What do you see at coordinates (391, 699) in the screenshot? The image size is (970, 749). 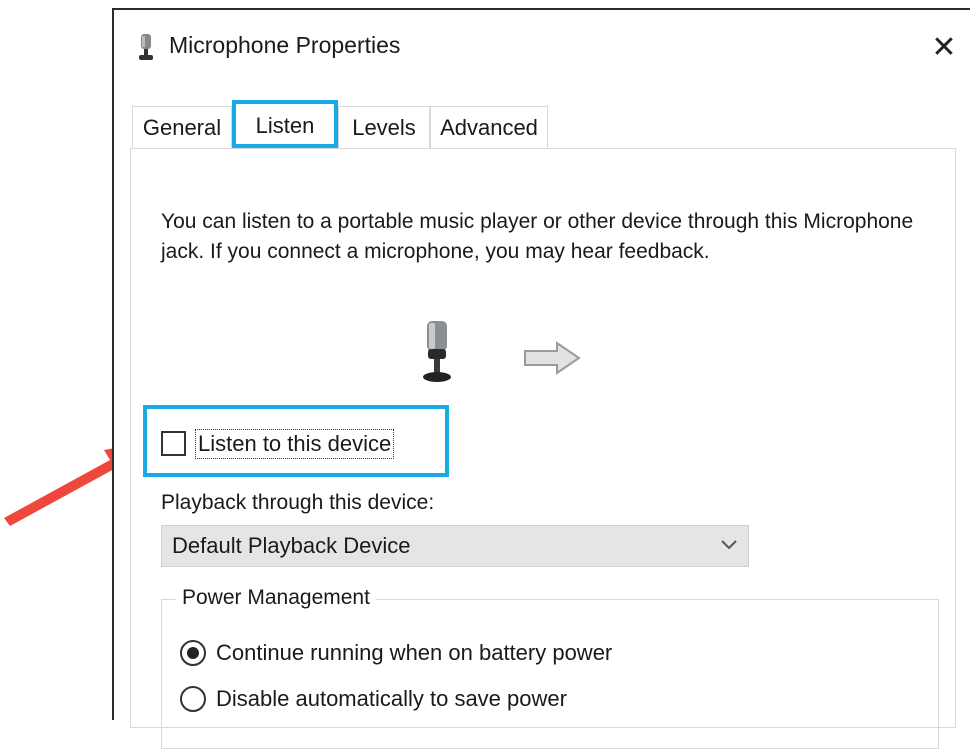 I see `disable-automatically-label: Disable automatically to save power` at bounding box center [391, 699].